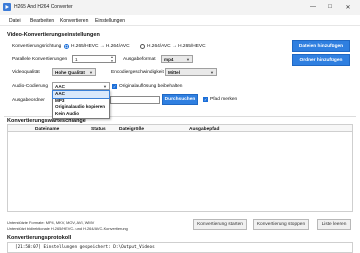  Describe the element at coordinates (47, 129) in the screenshot. I see `column-filename: Dateiname` at that location.